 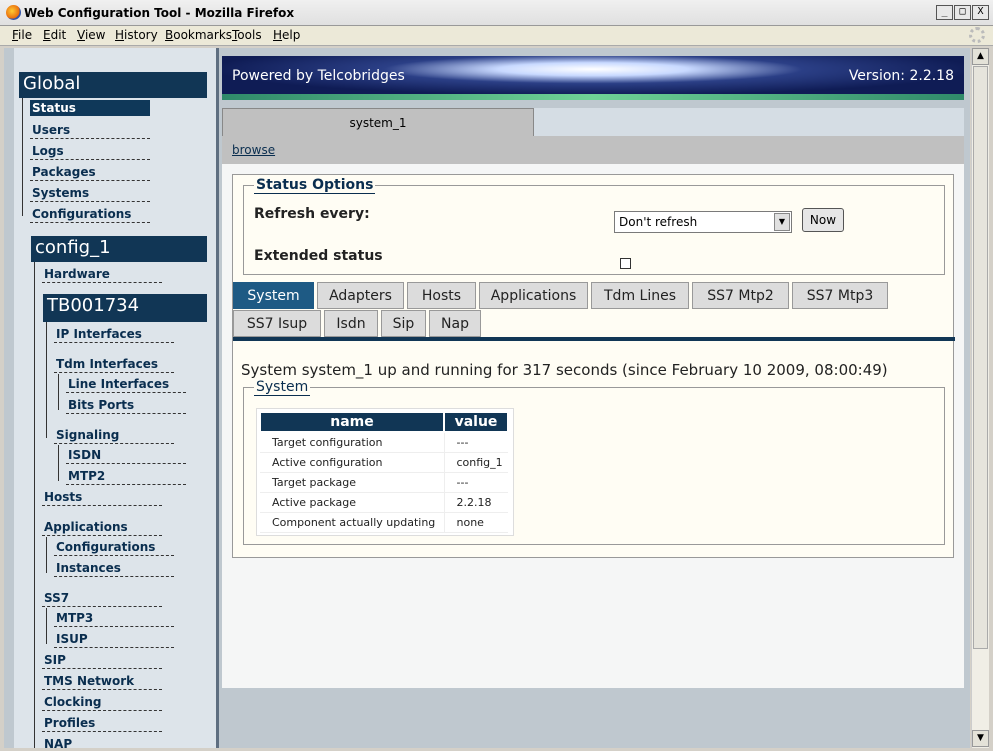 What do you see at coordinates (593, 78) in the screenshot?
I see `header-banner: Powered by Telcobridges Version: 2.2.18` at bounding box center [593, 78].